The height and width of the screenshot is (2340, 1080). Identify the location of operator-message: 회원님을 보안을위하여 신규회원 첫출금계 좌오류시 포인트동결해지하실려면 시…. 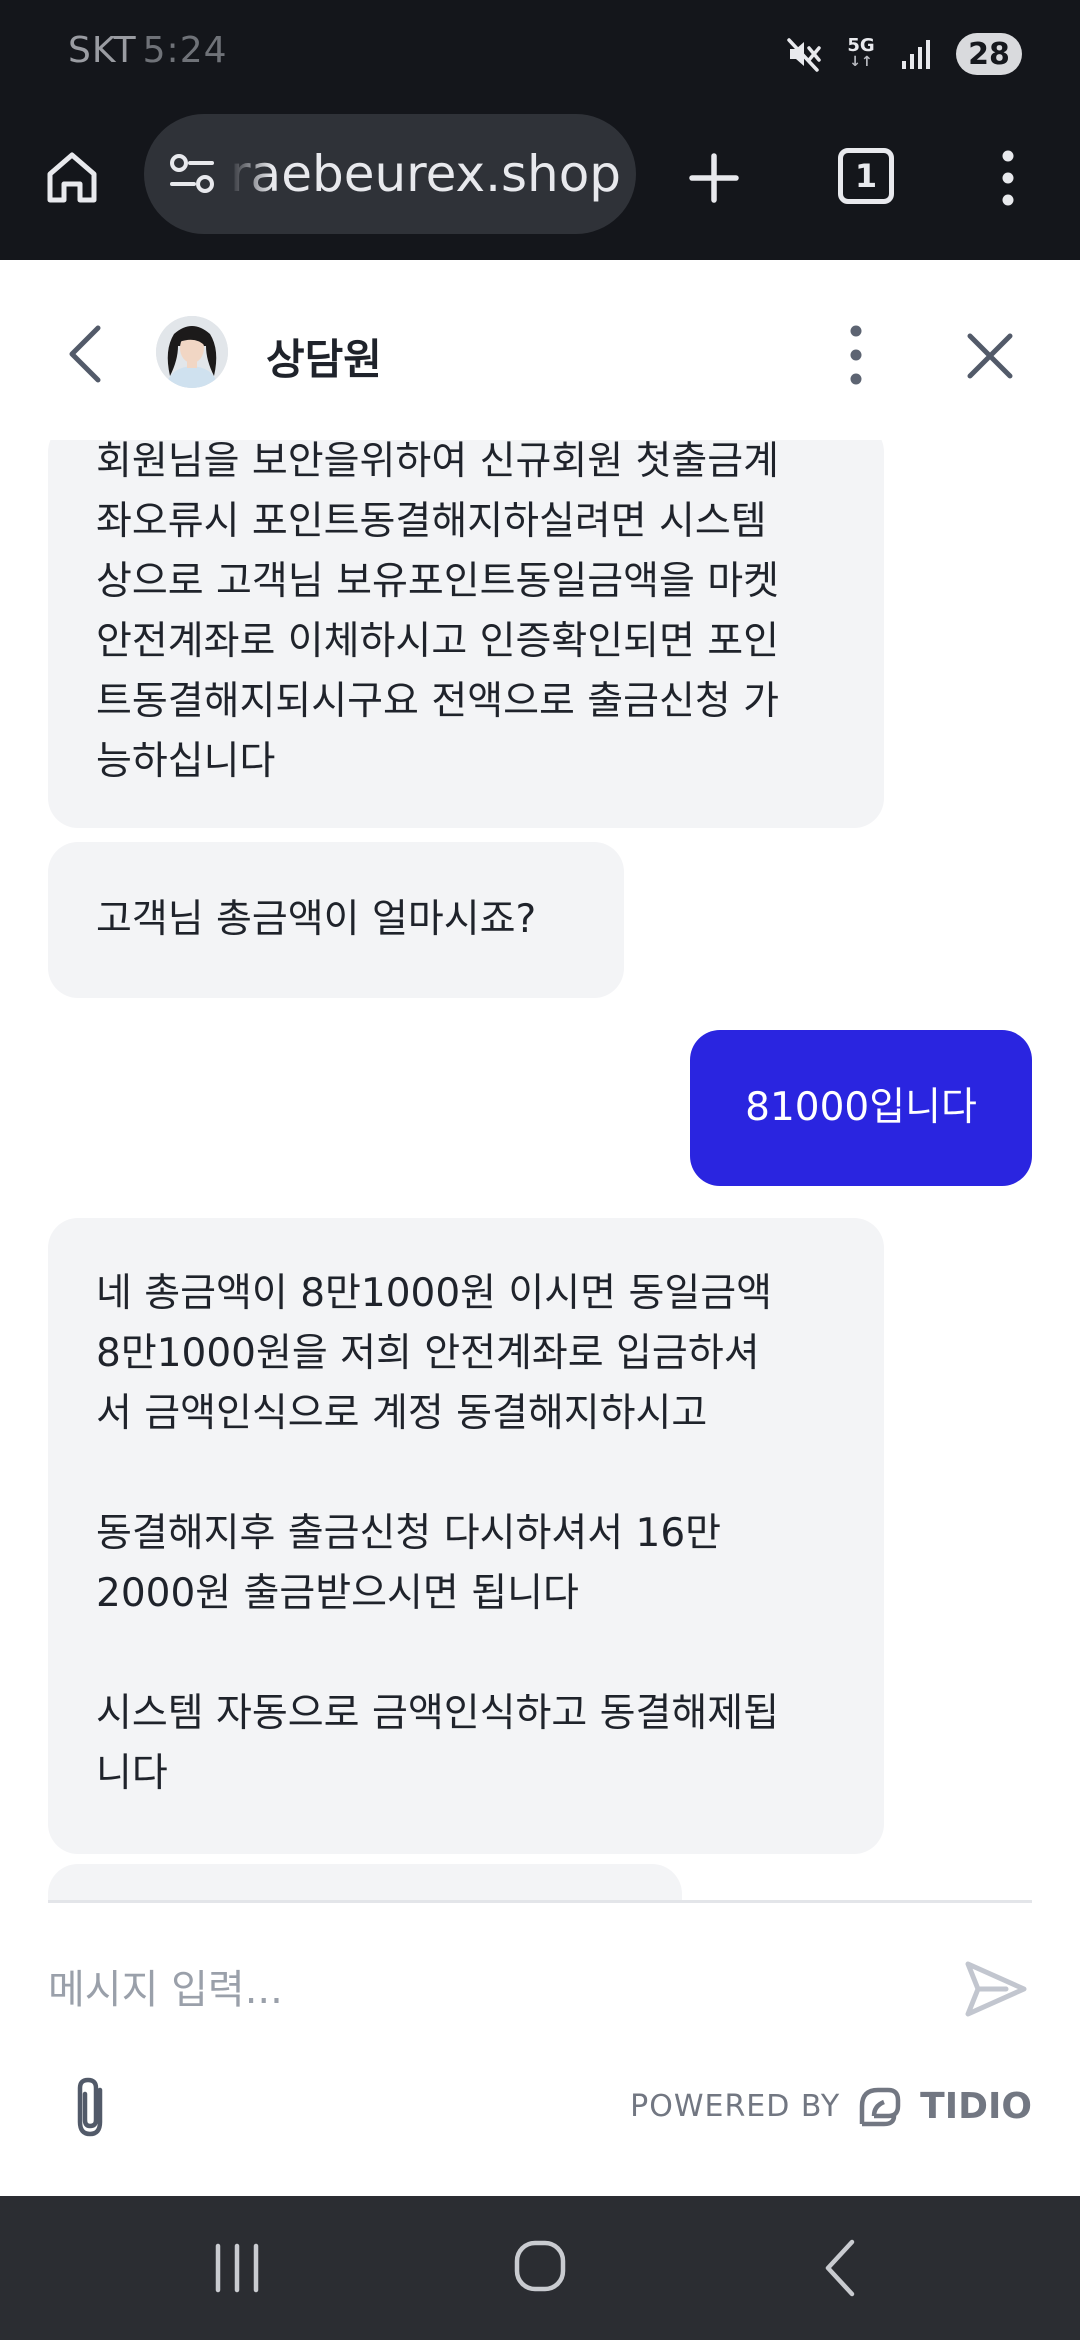
(466, 634).